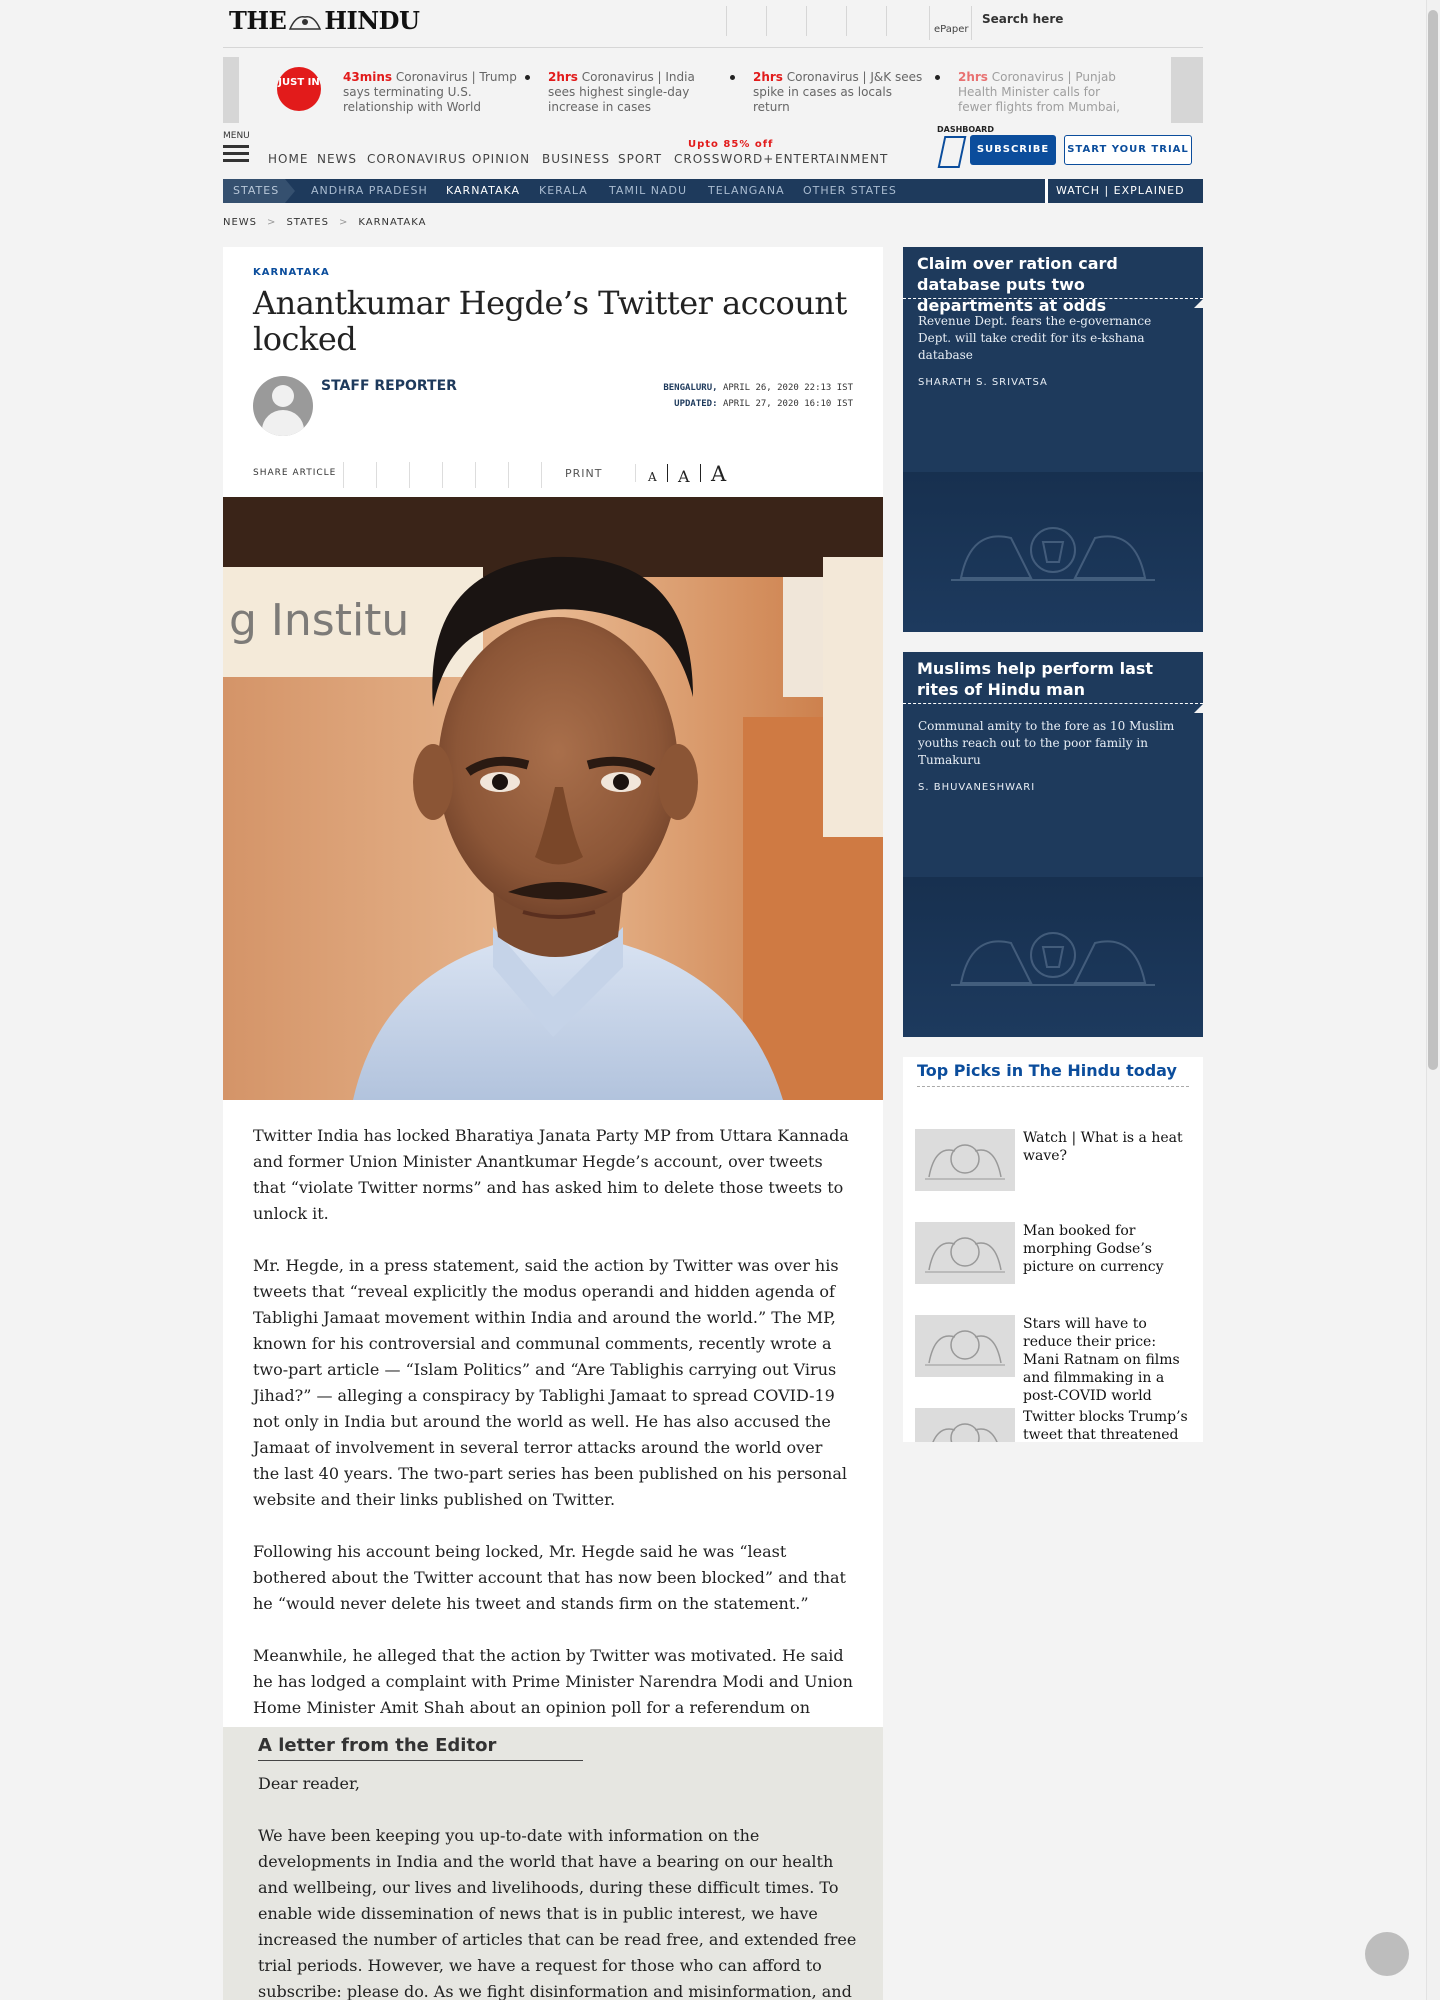 The height and width of the screenshot is (2000, 1440). What do you see at coordinates (457, 475) in the screenshot?
I see `share-linkedin-icon` at bounding box center [457, 475].